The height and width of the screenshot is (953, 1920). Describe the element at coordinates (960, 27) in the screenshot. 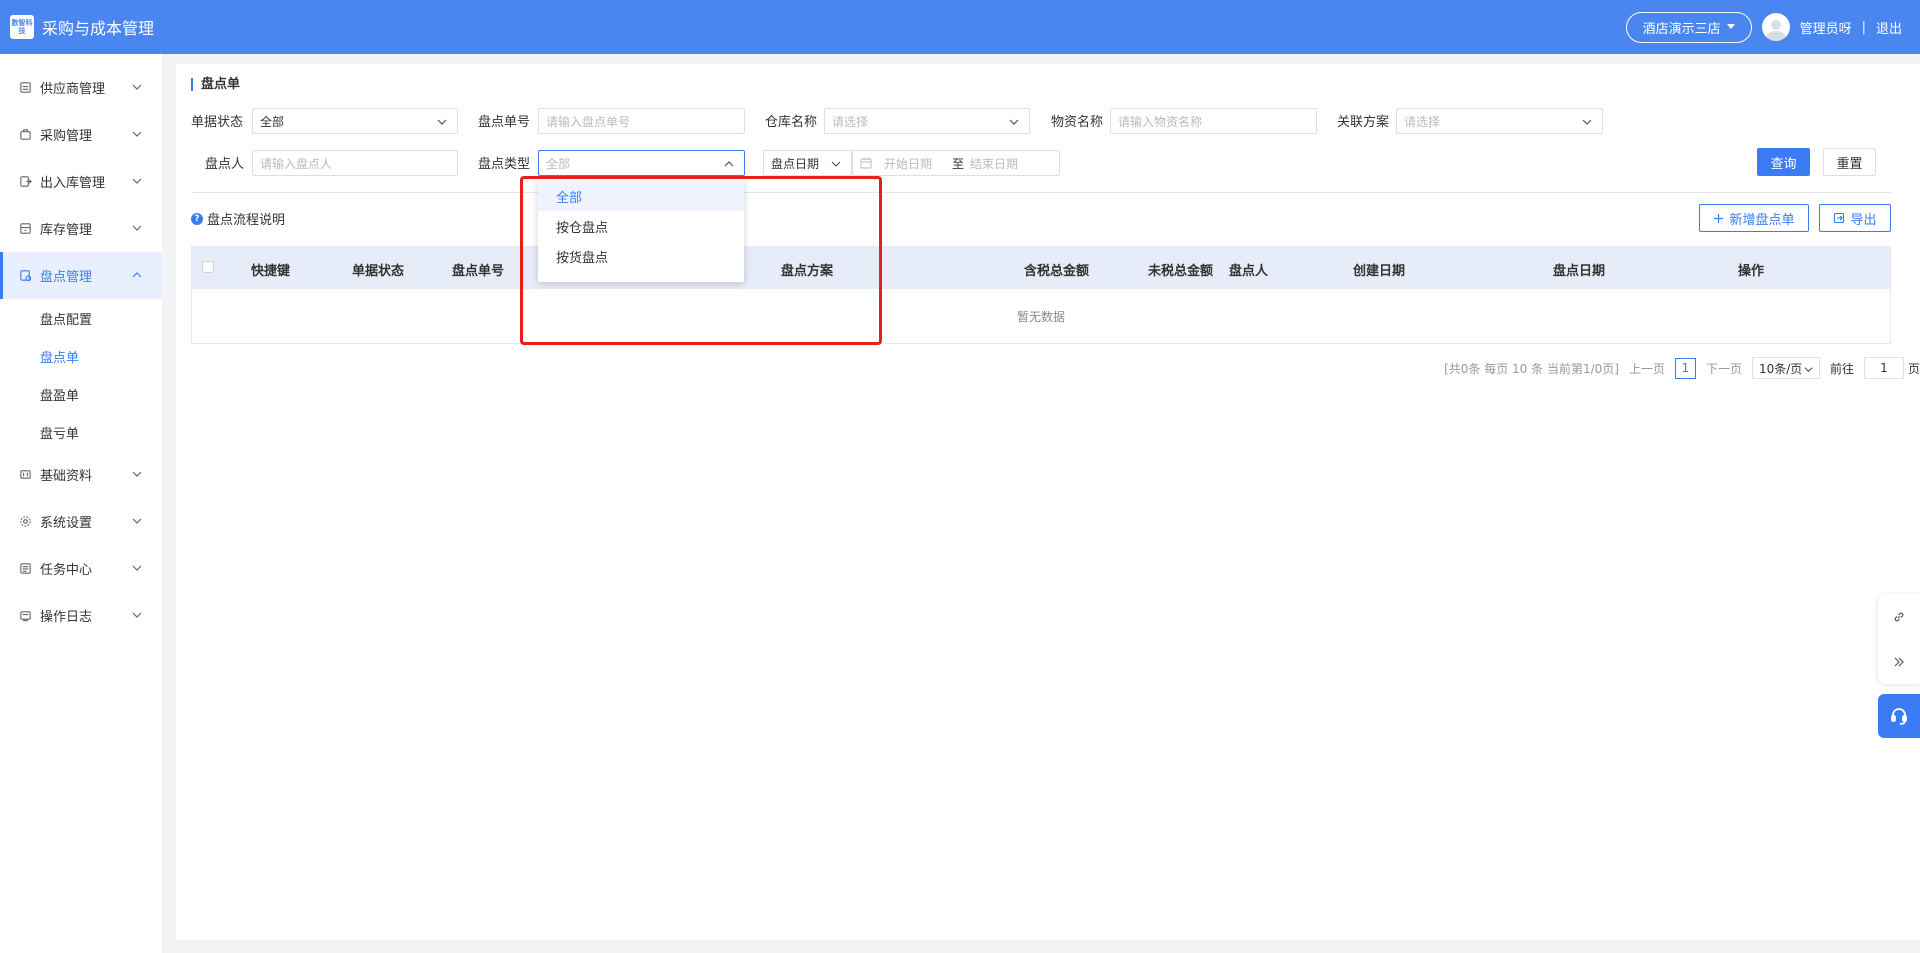

I see `top-header: 数智科技 采购与成本管理 酒店演示三店 管理员呀 | 退出` at that location.